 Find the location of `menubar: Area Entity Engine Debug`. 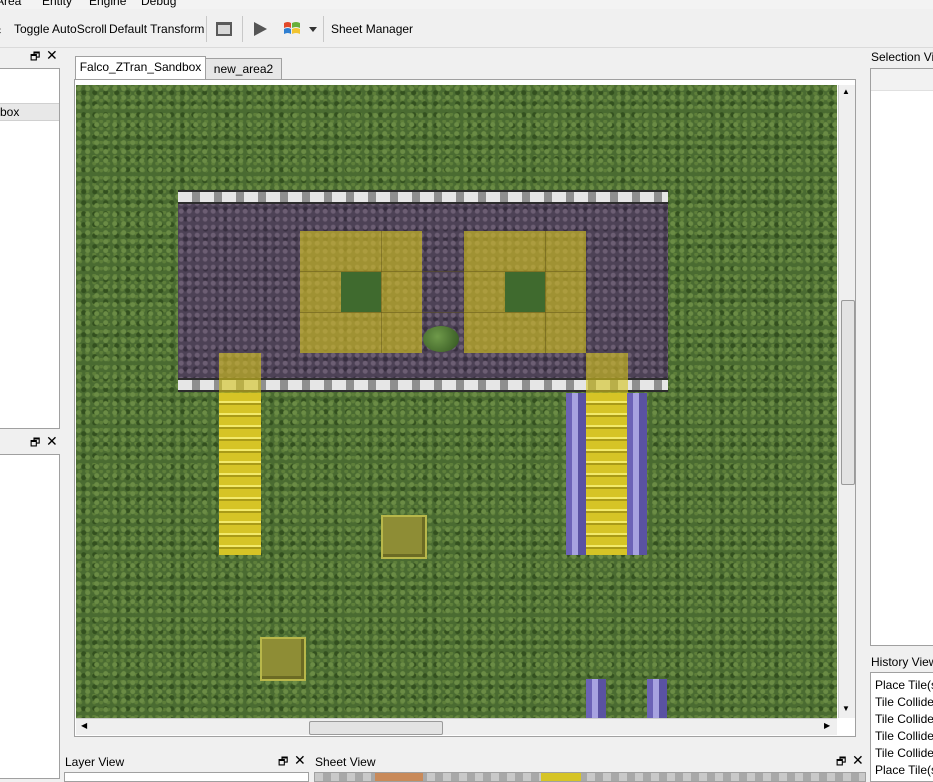

menubar: Area Entity Engine Debug is located at coordinates (466, 4).